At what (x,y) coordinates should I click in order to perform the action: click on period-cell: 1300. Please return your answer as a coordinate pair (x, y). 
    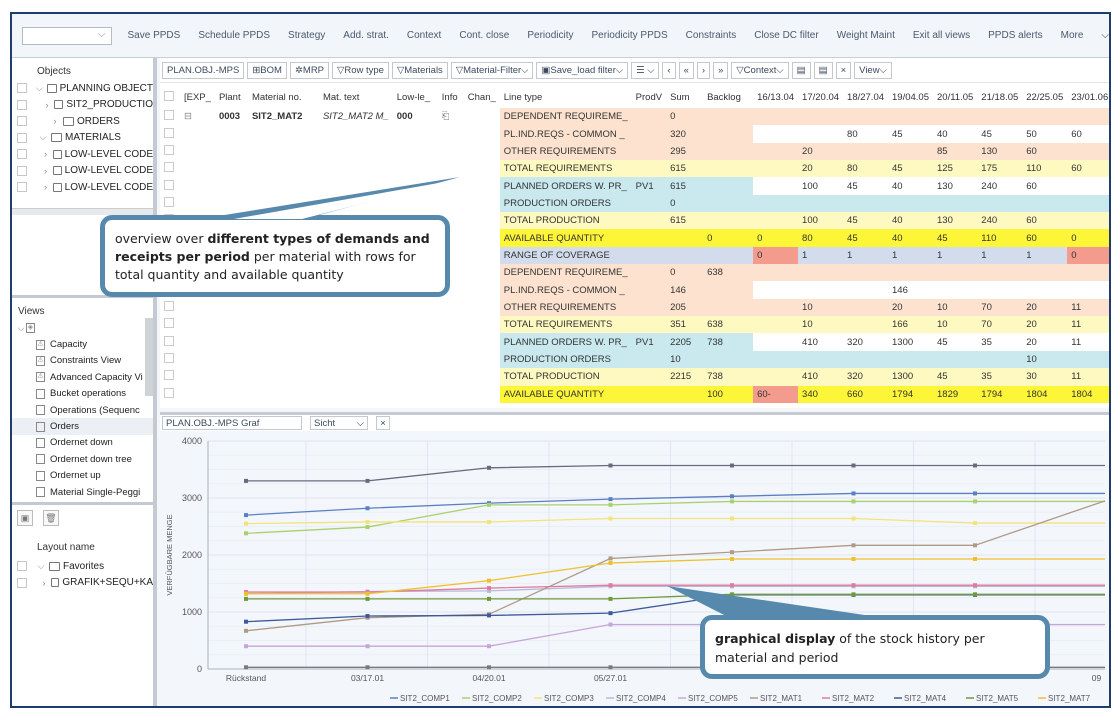
    Looking at the image, I should click on (910, 342).